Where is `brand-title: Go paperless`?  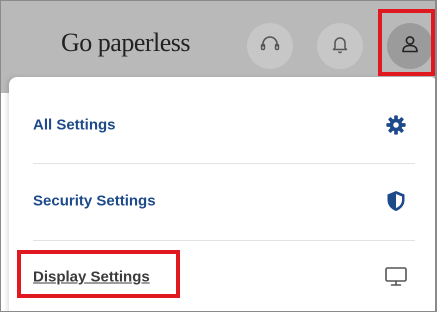
brand-title: Go paperless is located at coordinates (126, 42).